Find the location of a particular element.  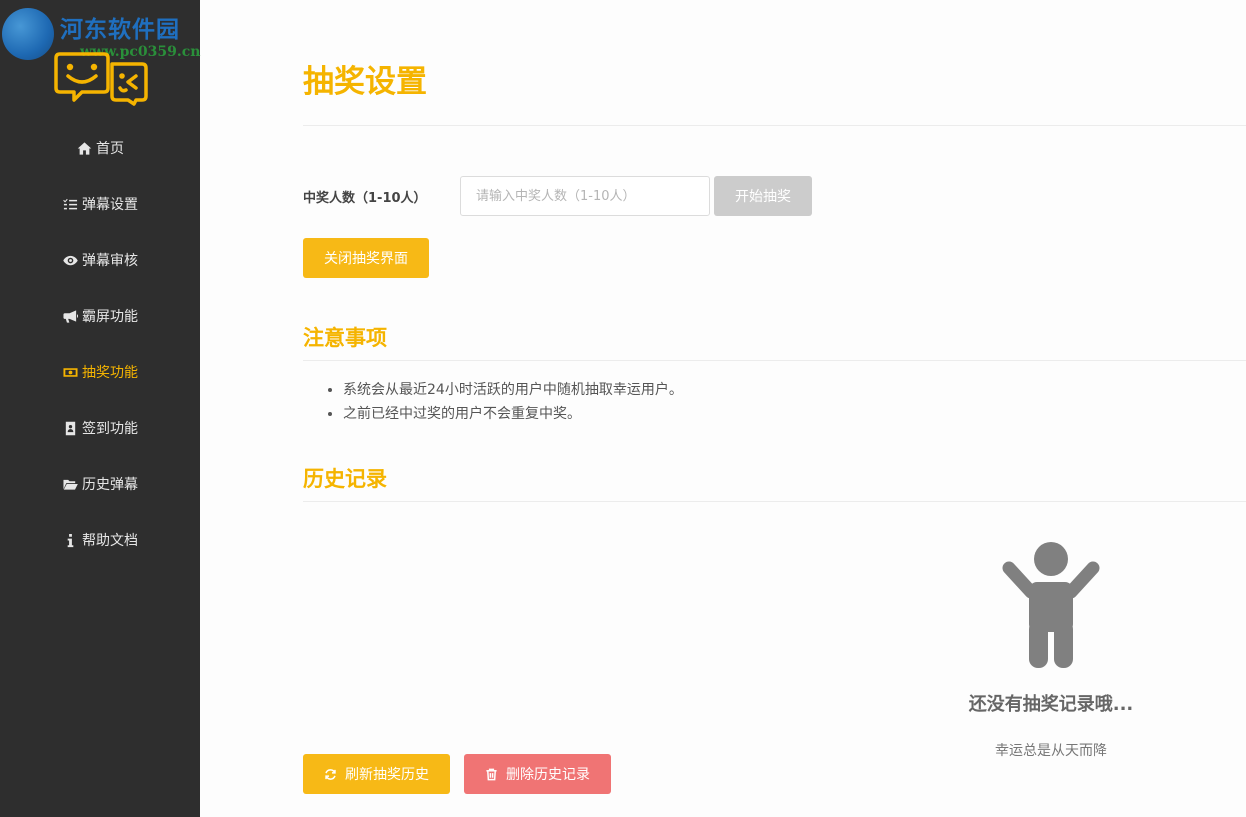

refresh-history-button: 刷新抽奖历史 is located at coordinates (376, 774).